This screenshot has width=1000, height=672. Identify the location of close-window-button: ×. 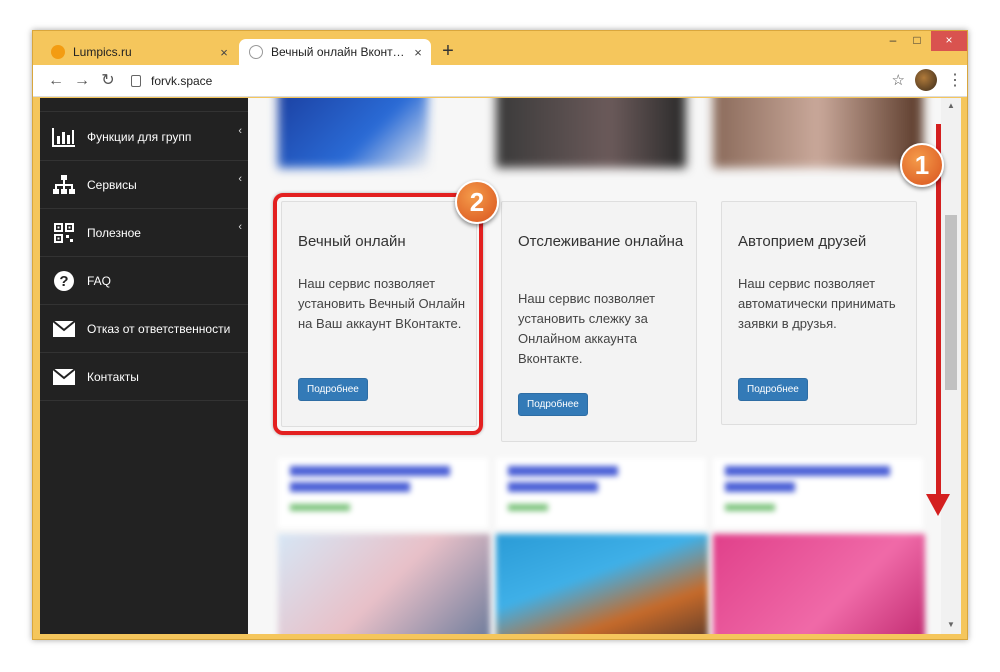
(949, 41).